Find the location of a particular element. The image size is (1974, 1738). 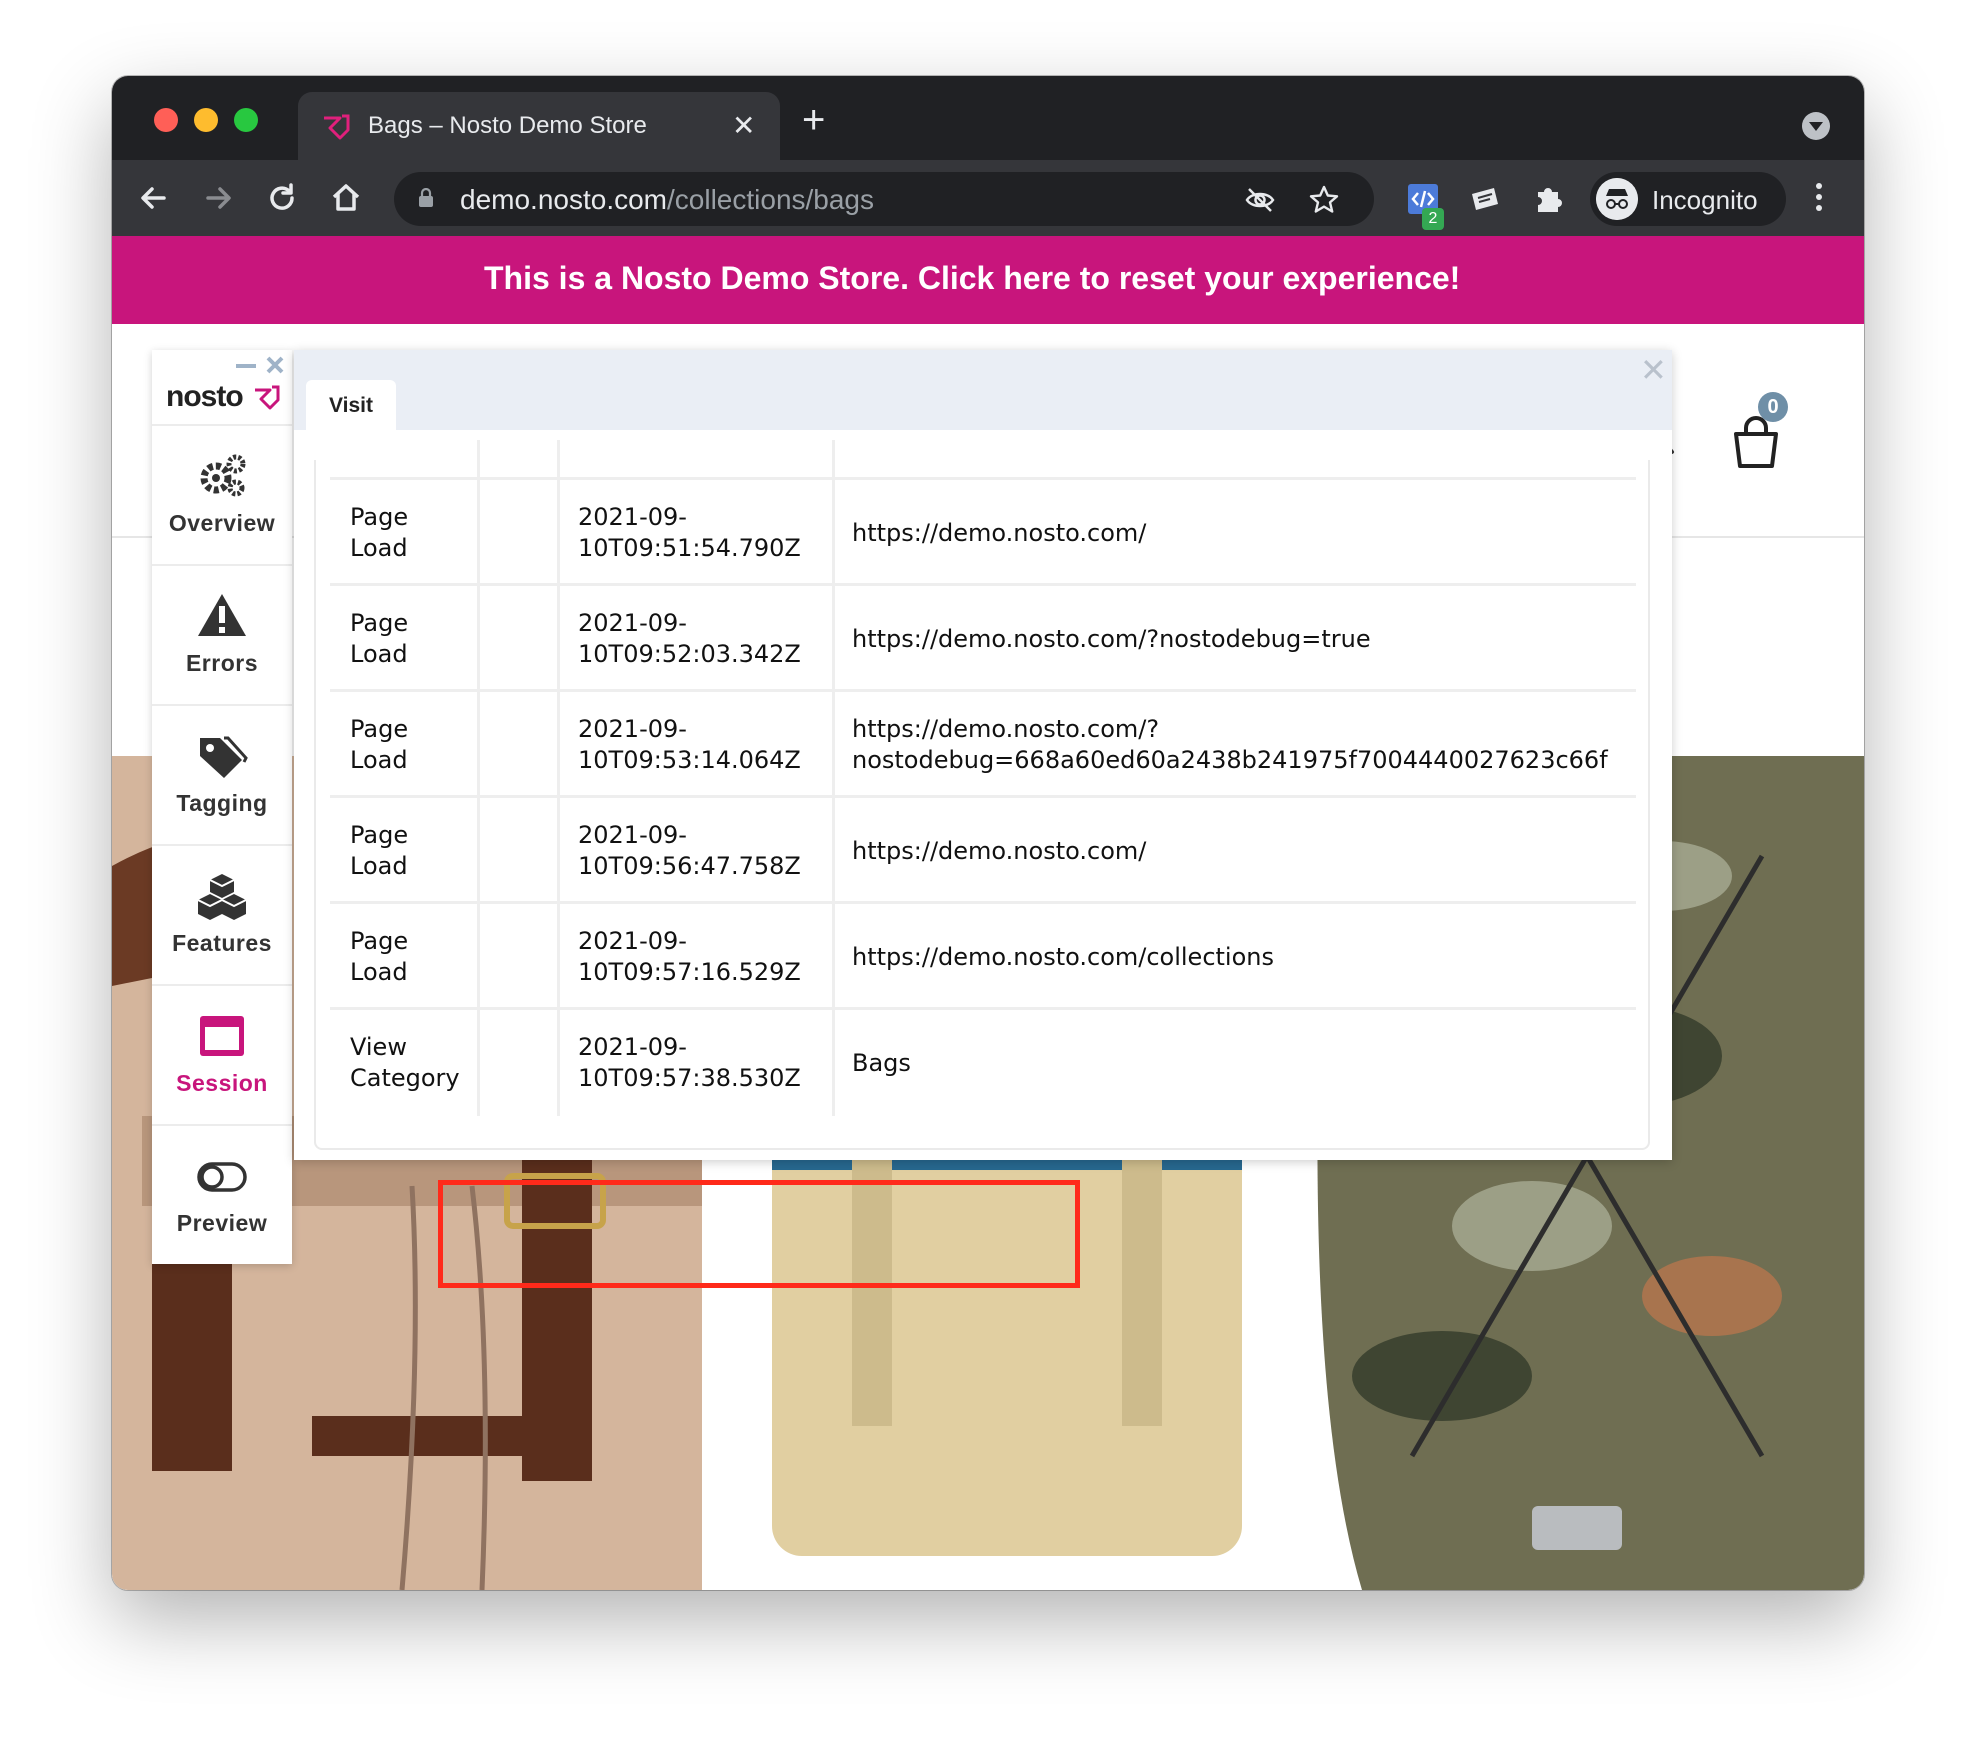

nosto-logo: nosto is located at coordinates (205, 396).